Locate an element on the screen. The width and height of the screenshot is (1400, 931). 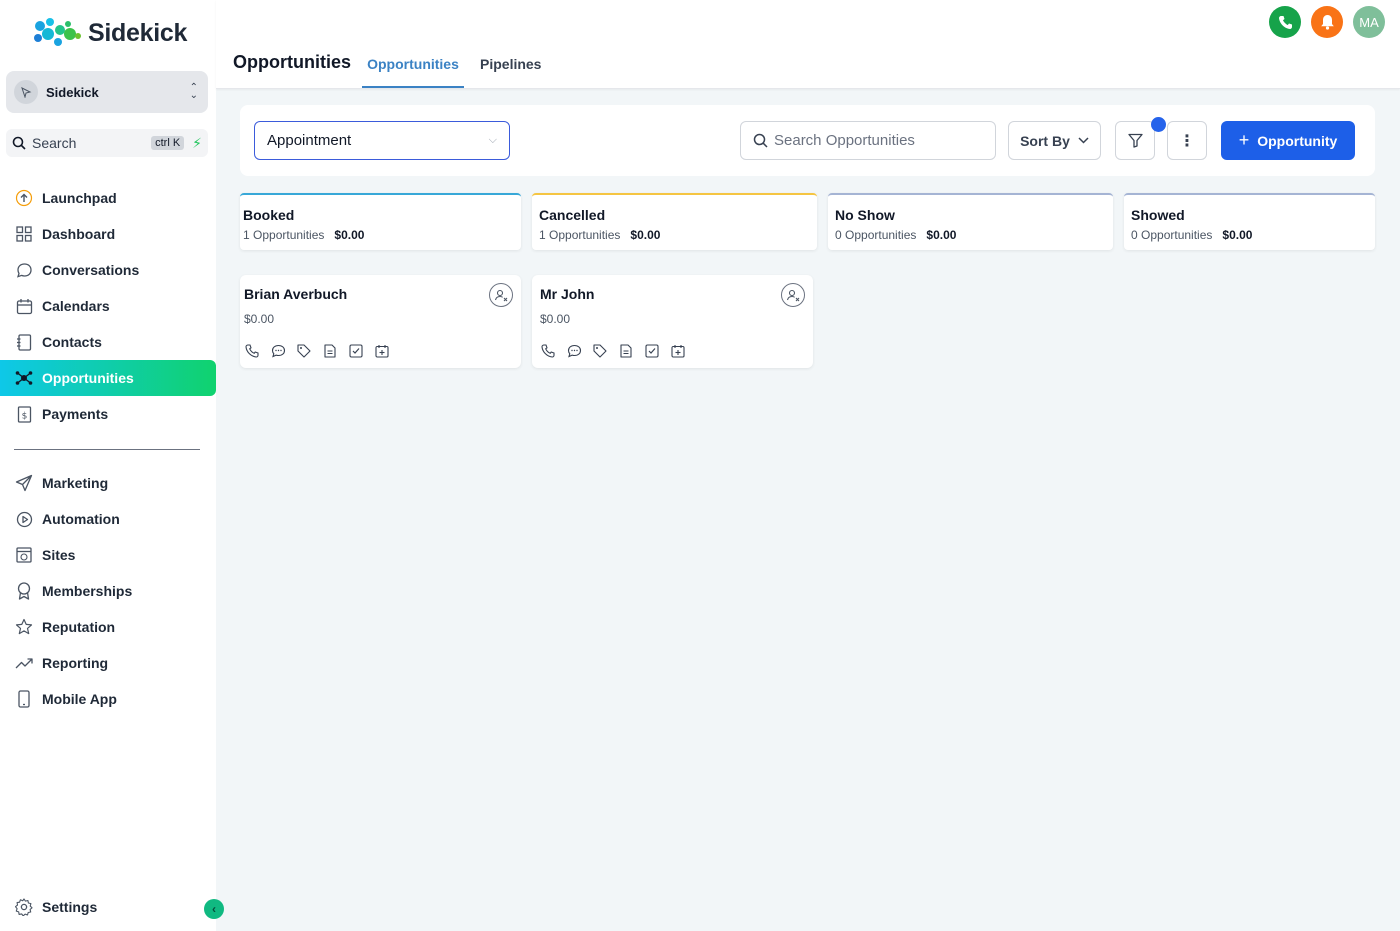
sidebar-item-launchpad: Launchpad is located at coordinates (108, 198).